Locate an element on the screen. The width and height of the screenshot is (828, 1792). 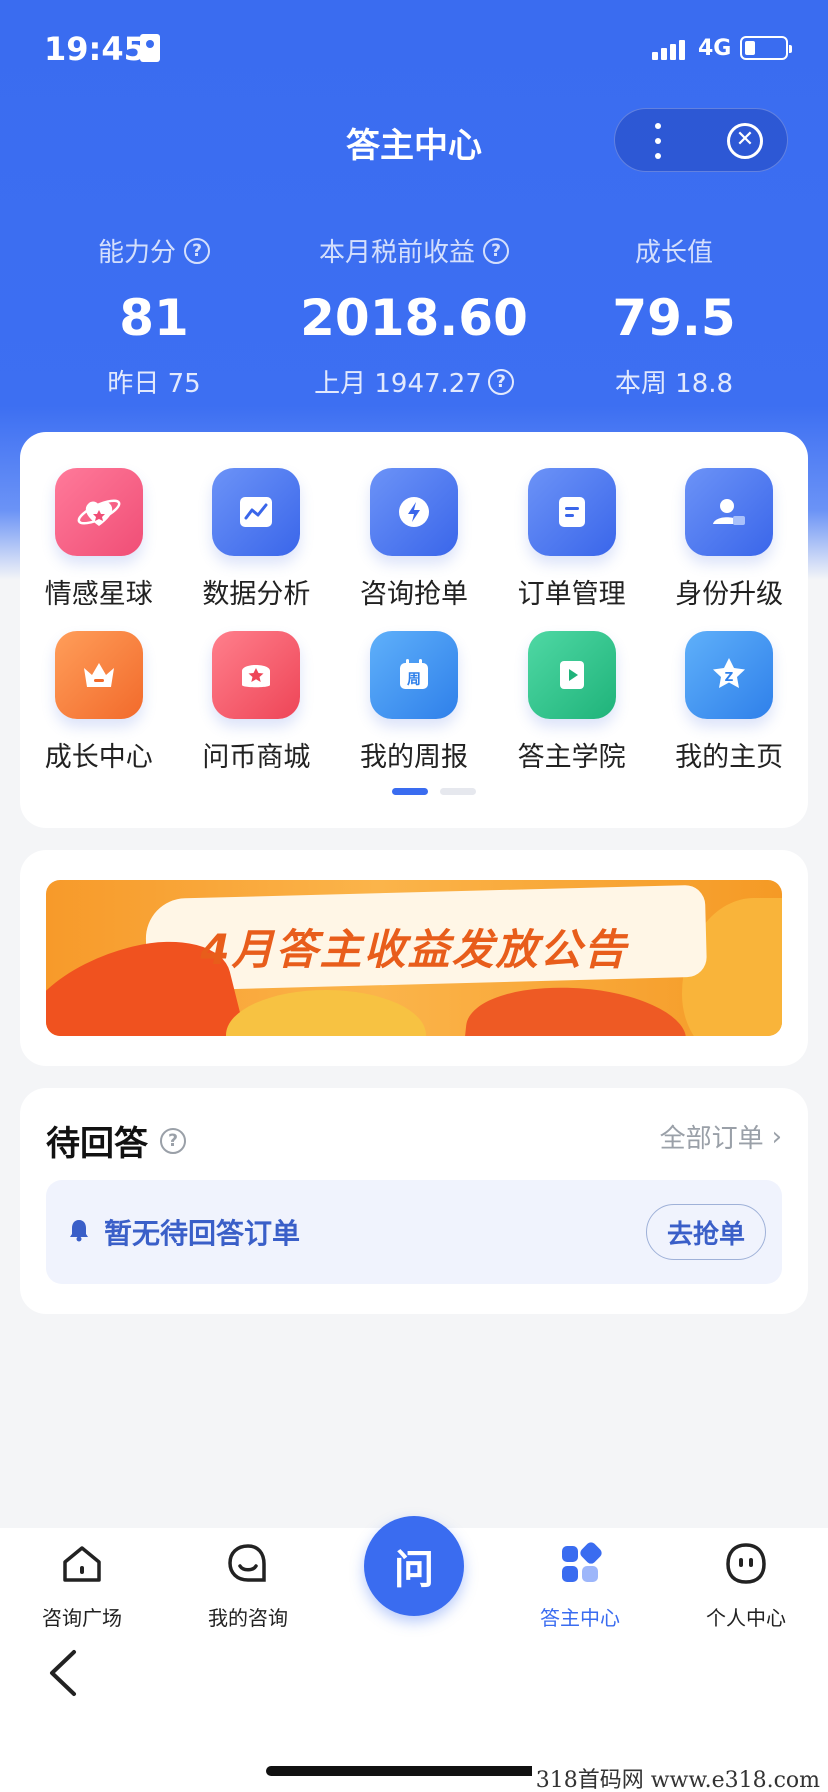
grid-item-label: 身份升级 is located at coordinates (729, 594).